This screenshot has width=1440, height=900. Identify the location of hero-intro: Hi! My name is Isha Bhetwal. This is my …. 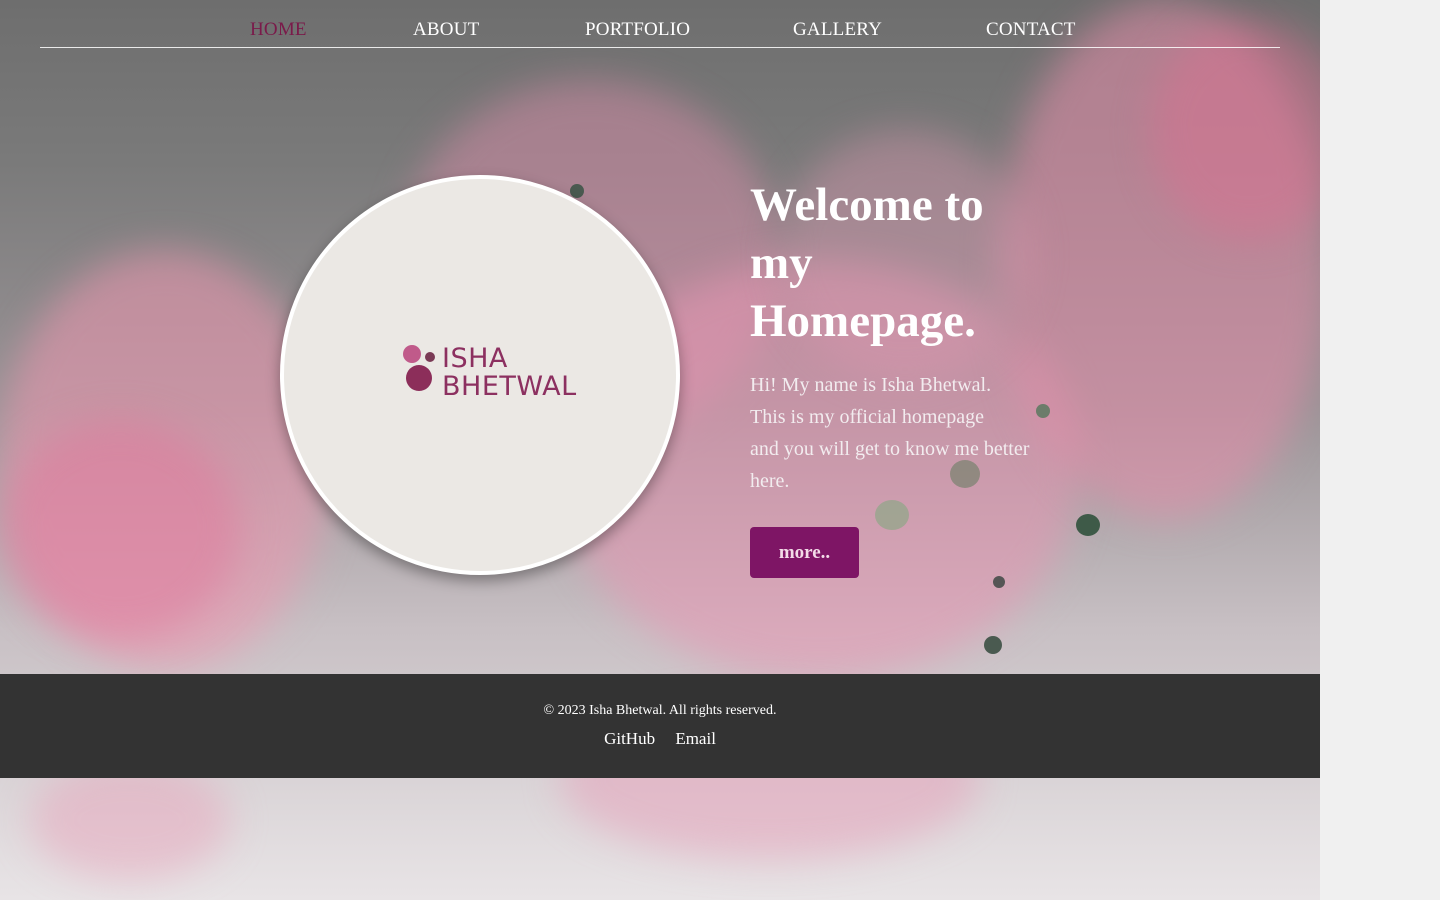
(900, 433).